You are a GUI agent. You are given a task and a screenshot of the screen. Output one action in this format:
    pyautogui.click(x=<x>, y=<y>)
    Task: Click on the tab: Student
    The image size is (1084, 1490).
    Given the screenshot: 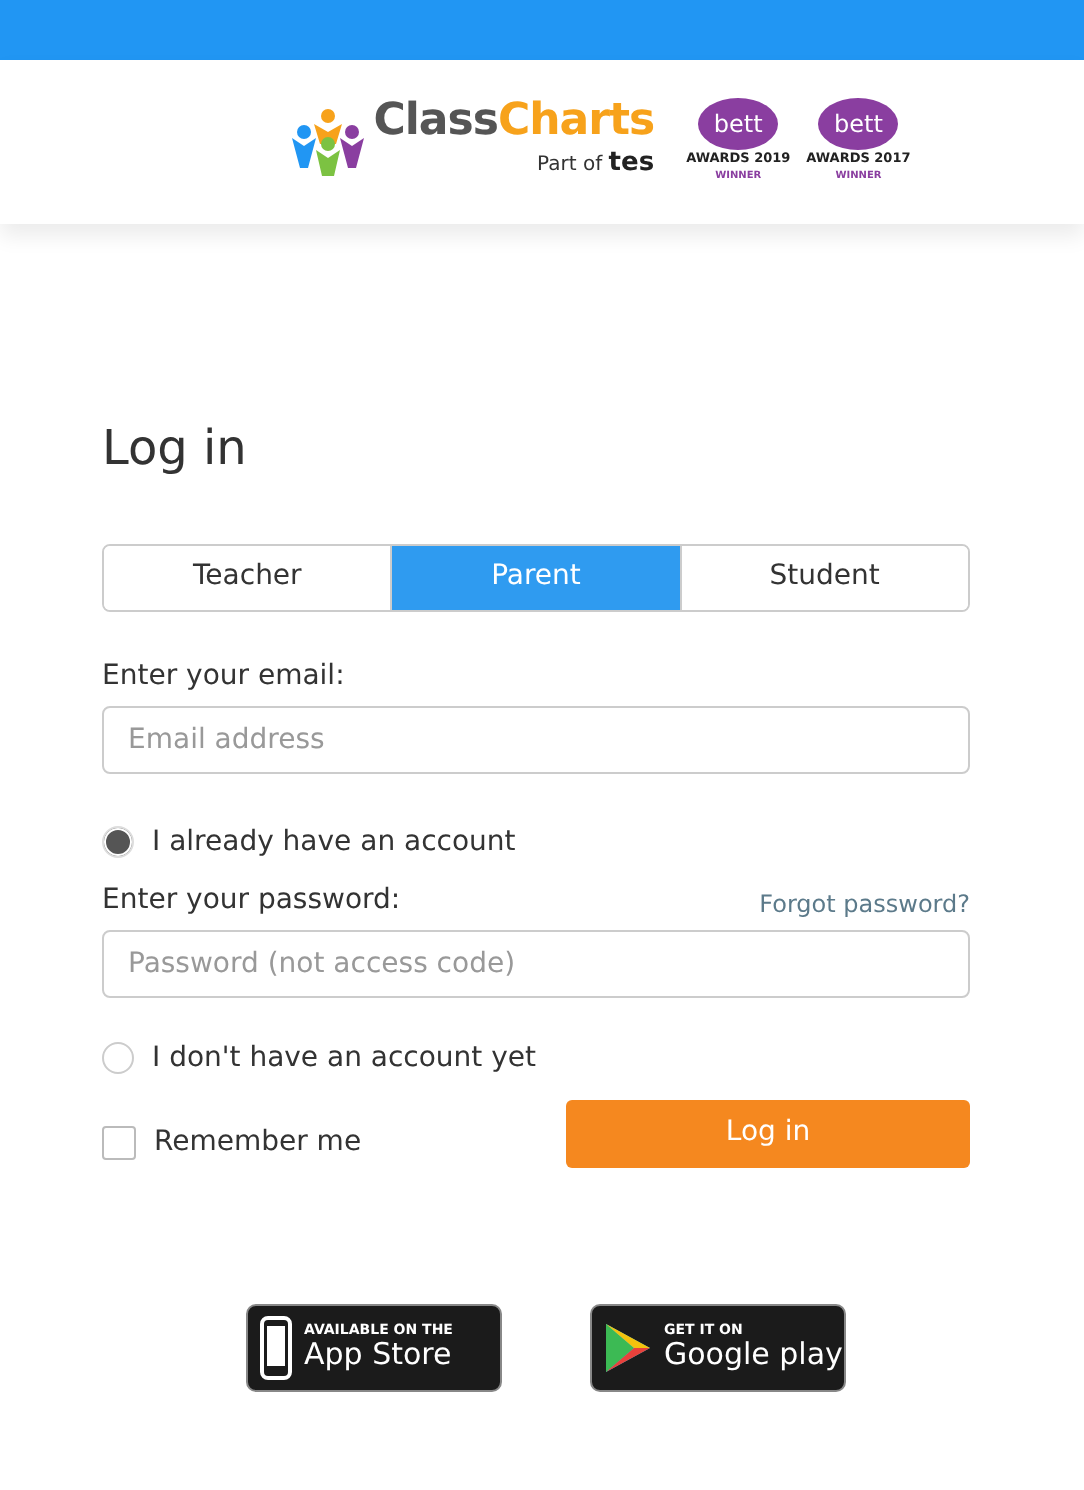 What is the action you would take?
    pyautogui.click(x=823, y=577)
    